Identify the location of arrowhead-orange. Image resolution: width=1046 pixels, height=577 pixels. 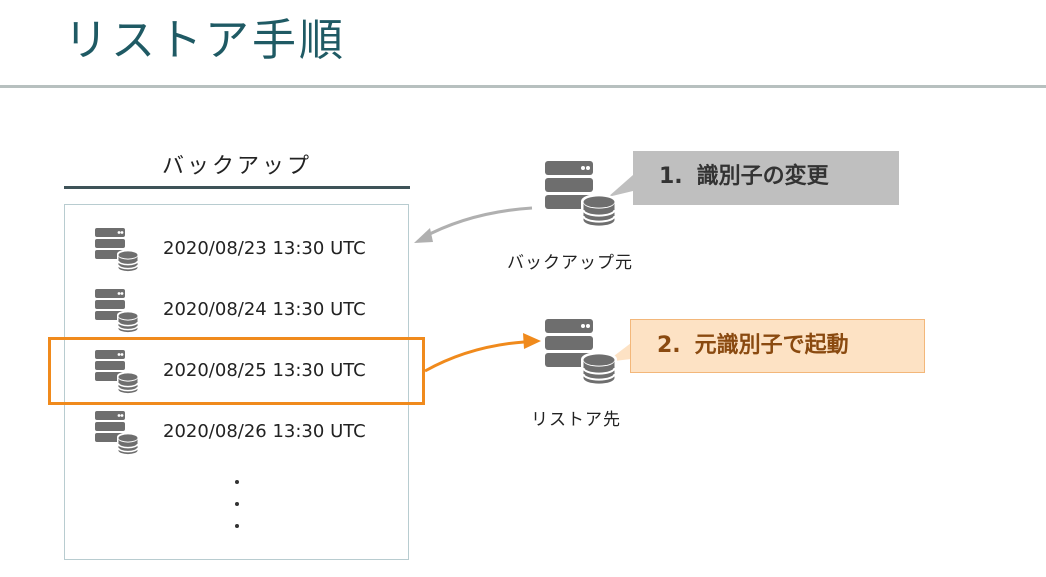
(532, 341).